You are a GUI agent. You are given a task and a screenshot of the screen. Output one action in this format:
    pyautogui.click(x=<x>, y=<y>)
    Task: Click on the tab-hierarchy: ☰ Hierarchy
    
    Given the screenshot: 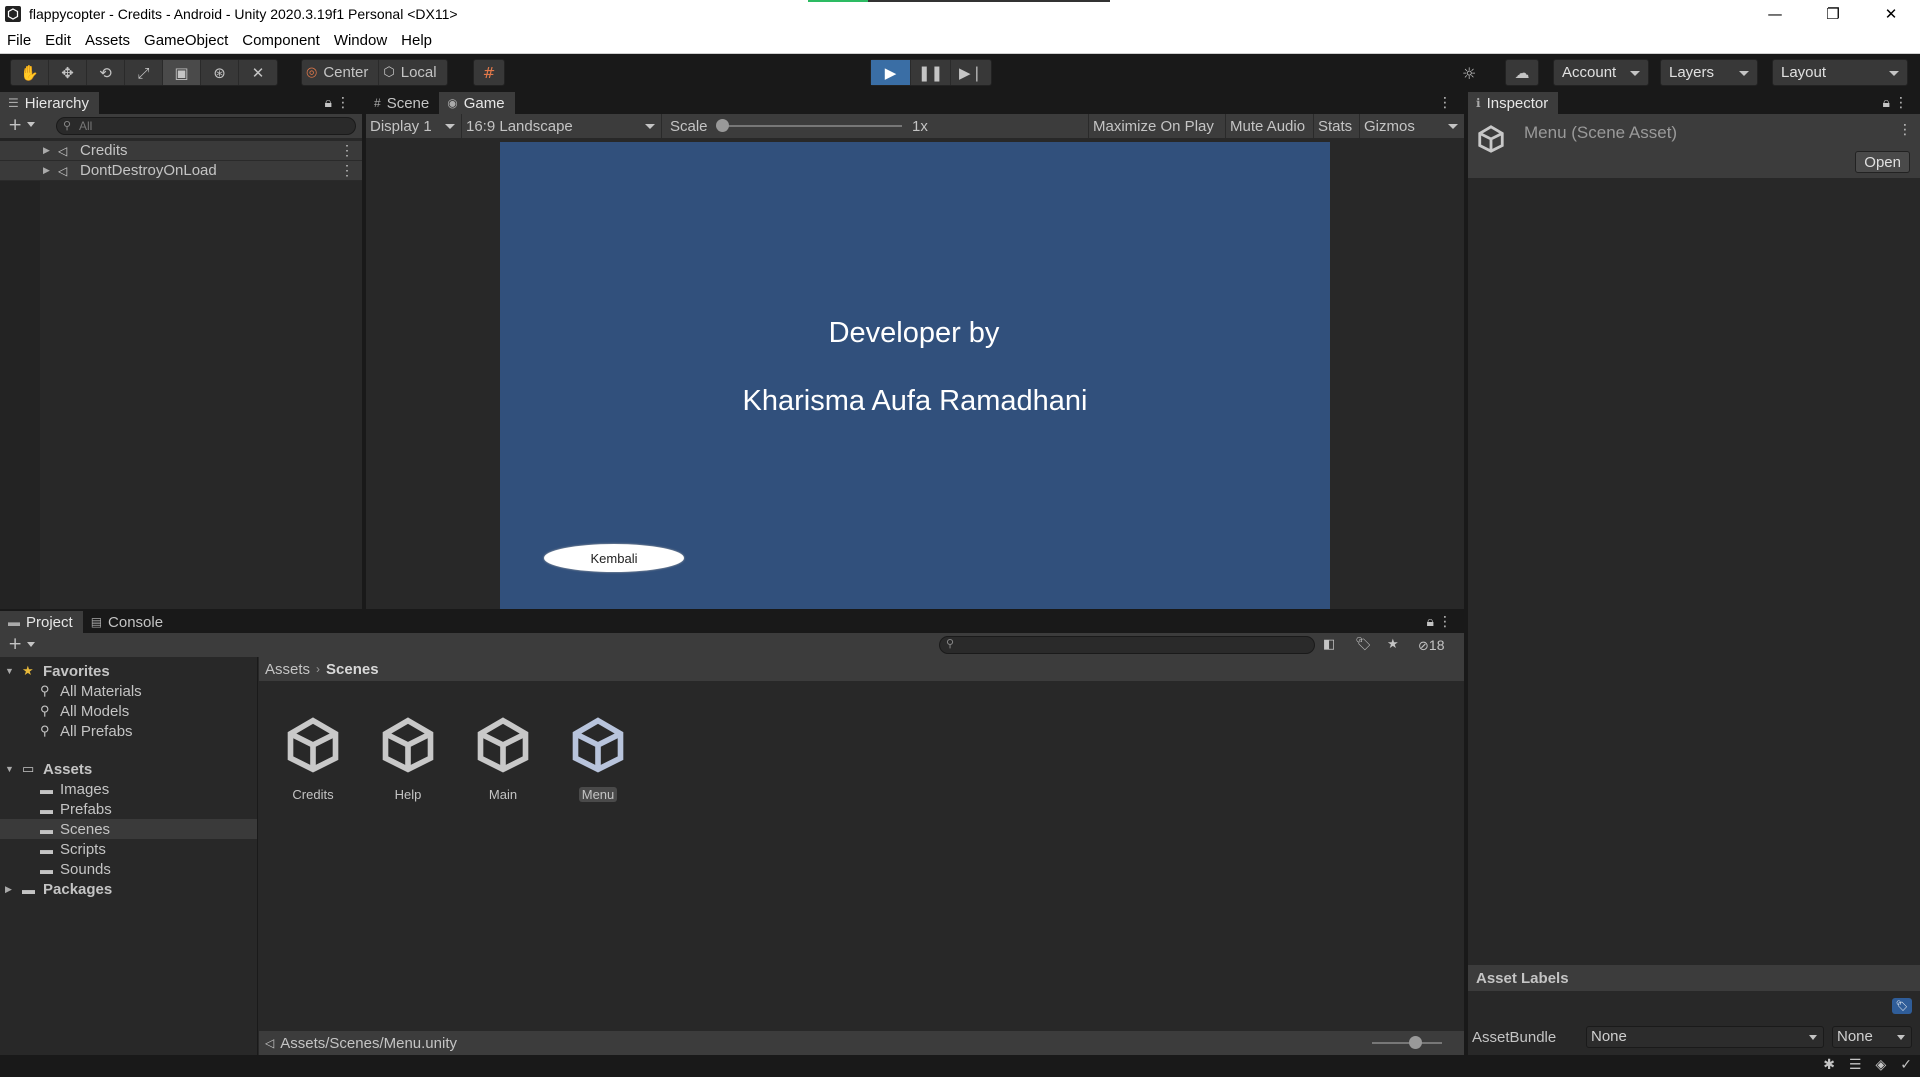 What is the action you would take?
    pyautogui.click(x=49, y=103)
    